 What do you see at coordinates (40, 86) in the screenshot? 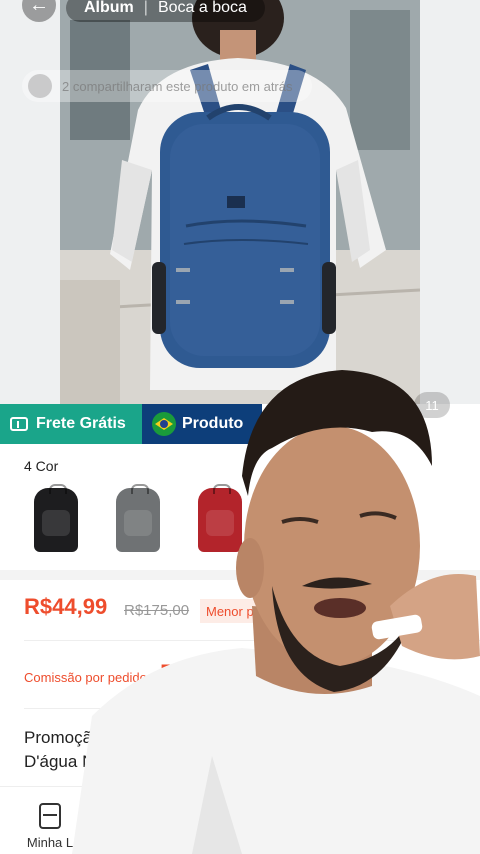
I see `user-avatar-icon` at bounding box center [40, 86].